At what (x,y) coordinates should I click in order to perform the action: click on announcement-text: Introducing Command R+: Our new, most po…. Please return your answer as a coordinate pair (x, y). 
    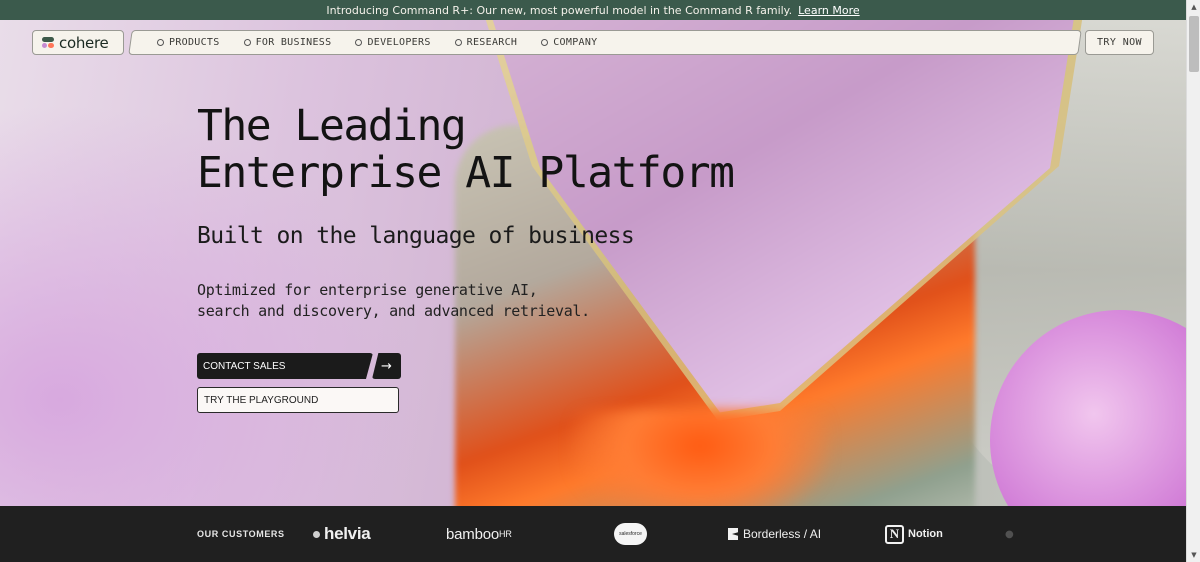
    Looking at the image, I should click on (559, 10).